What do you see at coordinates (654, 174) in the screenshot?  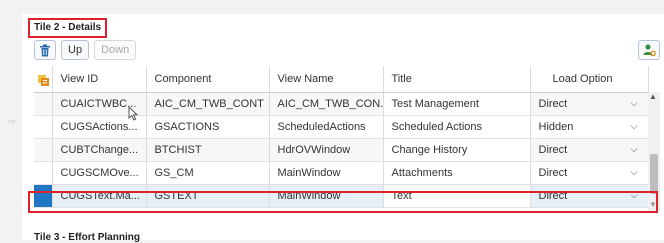 I see `scroll-thumb` at bounding box center [654, 174].